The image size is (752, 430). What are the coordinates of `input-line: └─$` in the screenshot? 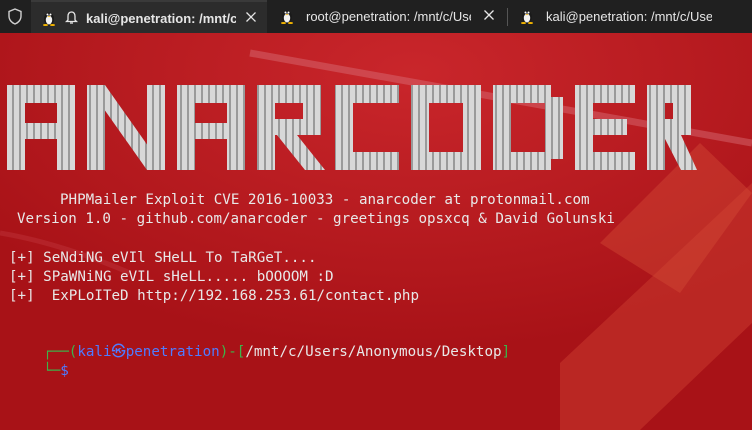 It's located at (39, 371).